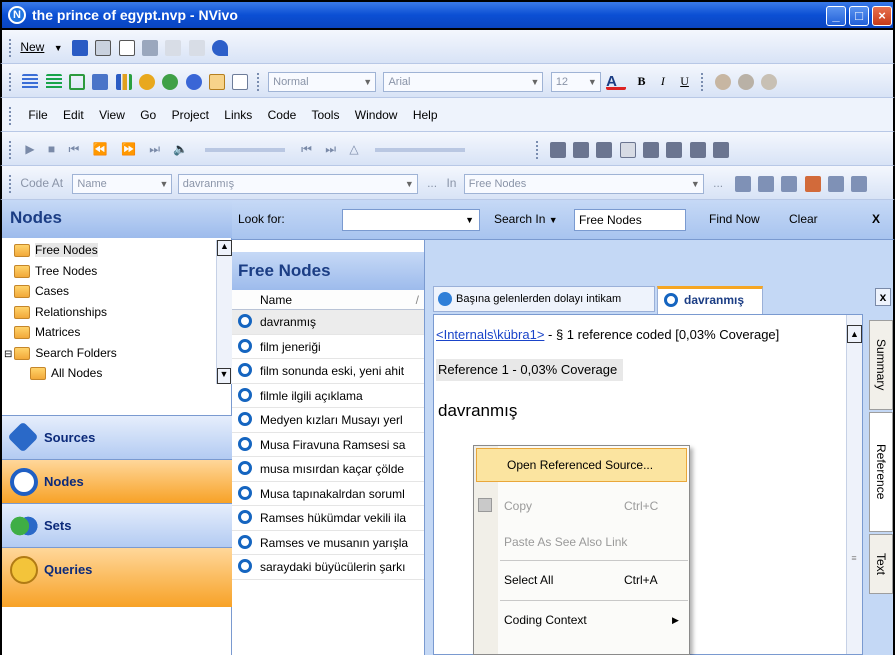 The image size is (895, 655). What do you see at coordinates (575, 81) in the screenshot?
I see `font-size-select: 12 ▼` at bounding box center [575, 81].